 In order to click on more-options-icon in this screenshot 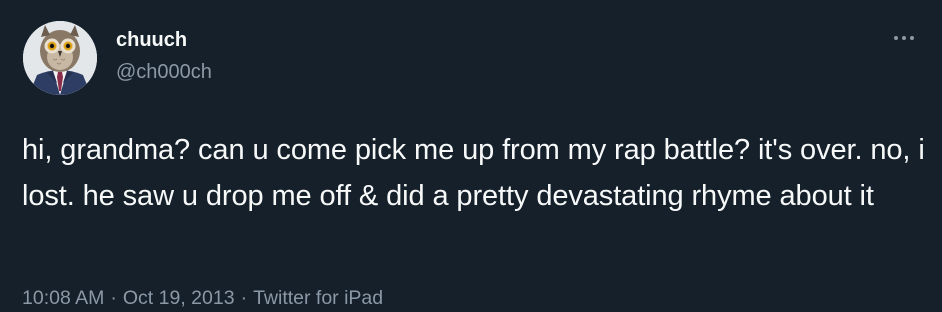, I will do `click(904, 38)`.